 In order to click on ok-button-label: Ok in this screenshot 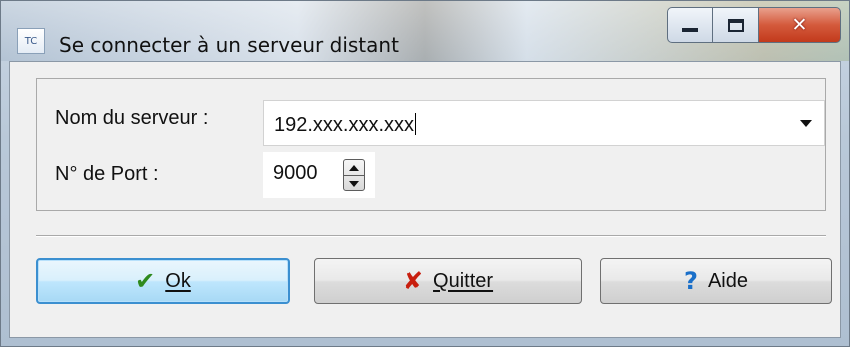, I will do `click(178, 280)`.